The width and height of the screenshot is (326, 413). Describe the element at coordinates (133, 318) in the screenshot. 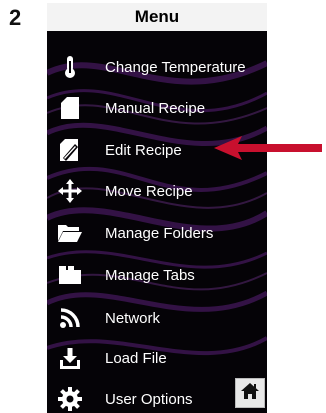

I see `menu-item-label: Network` at that location.